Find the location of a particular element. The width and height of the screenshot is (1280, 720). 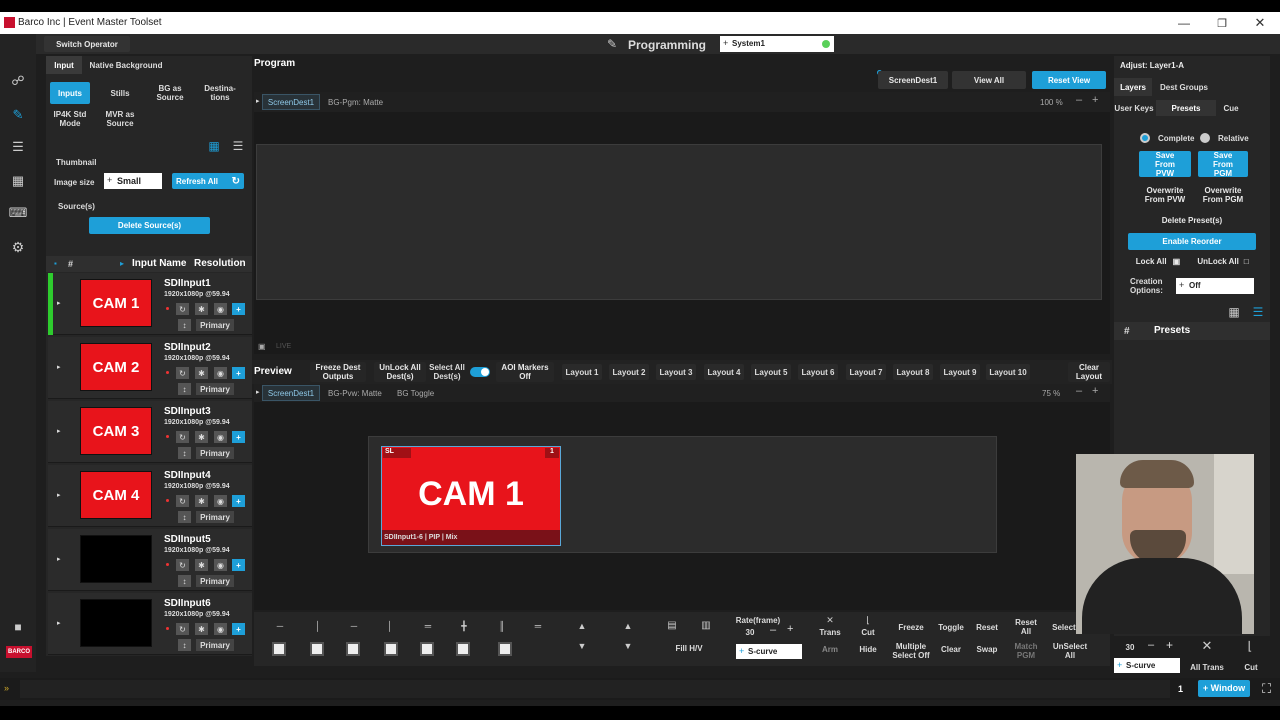

tab-inputs: Inputs is located at coordinates (70, 93).